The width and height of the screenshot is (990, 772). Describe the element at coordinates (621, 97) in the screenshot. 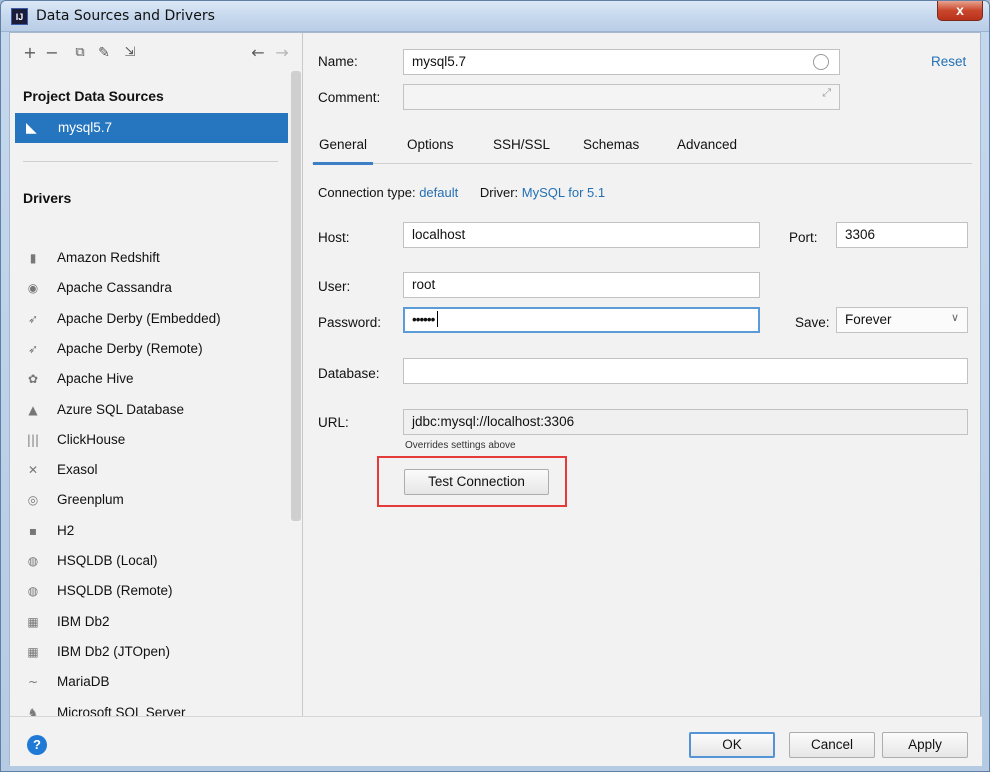

I see `comment-input: ⤢` at that location.